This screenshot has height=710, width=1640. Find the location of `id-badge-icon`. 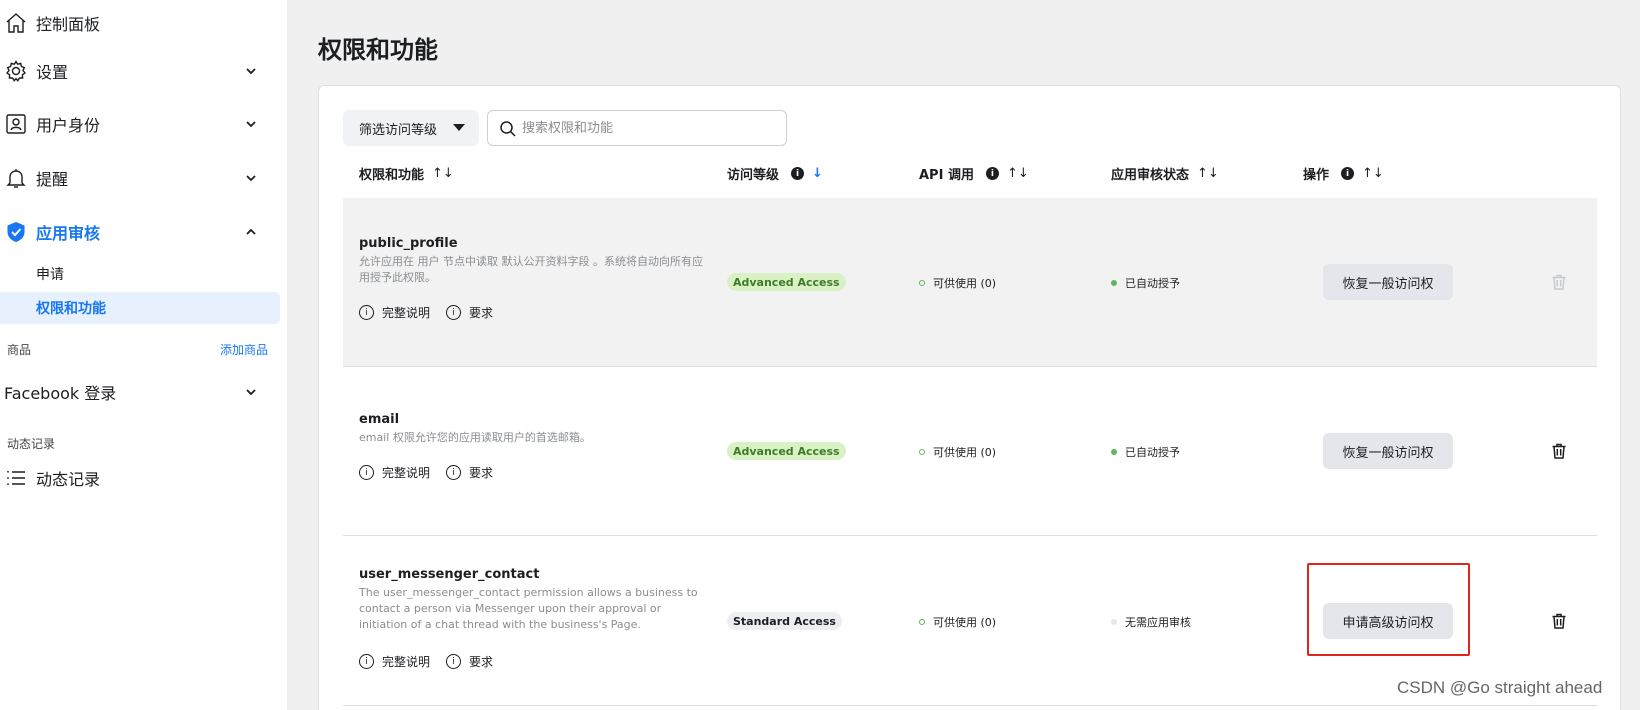

id-badge-icon is located at coordinates (16, 124).